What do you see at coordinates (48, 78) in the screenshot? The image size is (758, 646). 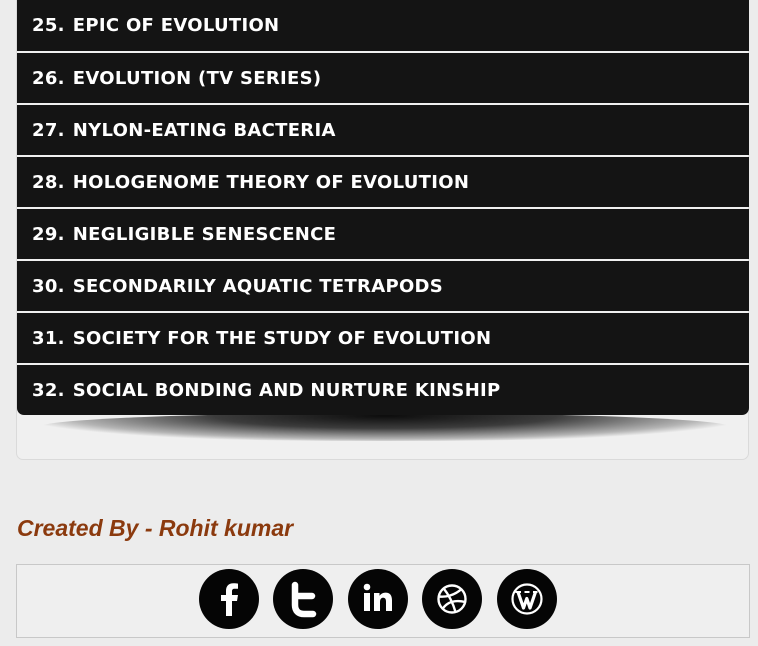 I see `list-item-number: 26.` at bounding box center [48, 78].